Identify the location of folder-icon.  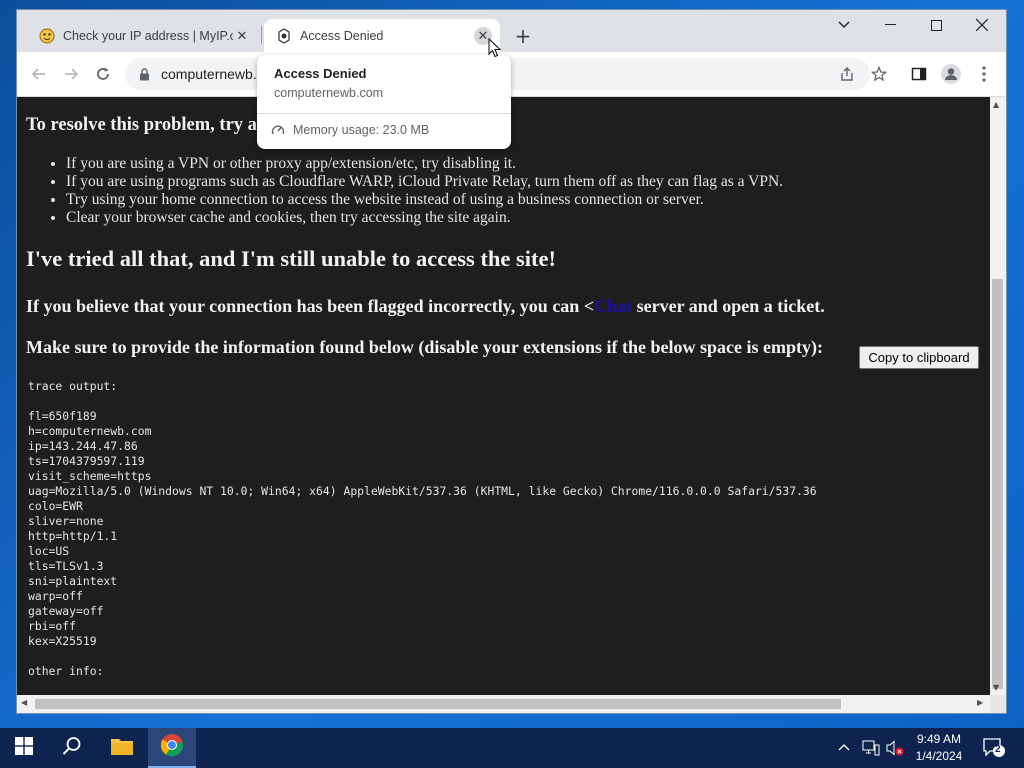
(122, 748).